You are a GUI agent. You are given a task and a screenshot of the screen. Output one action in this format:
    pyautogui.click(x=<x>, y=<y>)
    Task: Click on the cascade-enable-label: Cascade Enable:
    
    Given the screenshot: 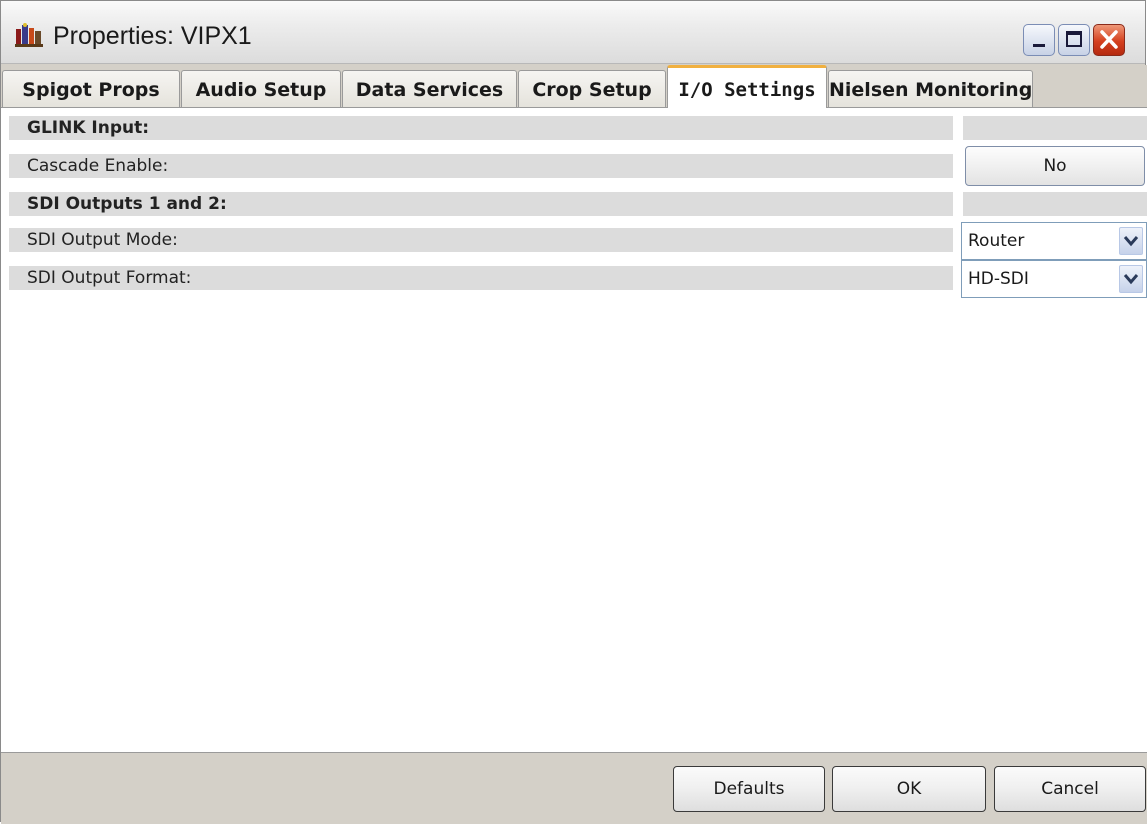 What is the action you would take?
    pyautogui.click(x=481, y=166)
    